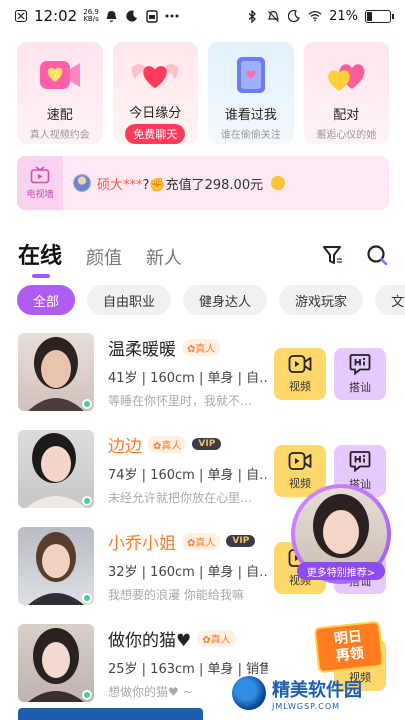  I want to click on heart-video-icon, so click(60, 75).